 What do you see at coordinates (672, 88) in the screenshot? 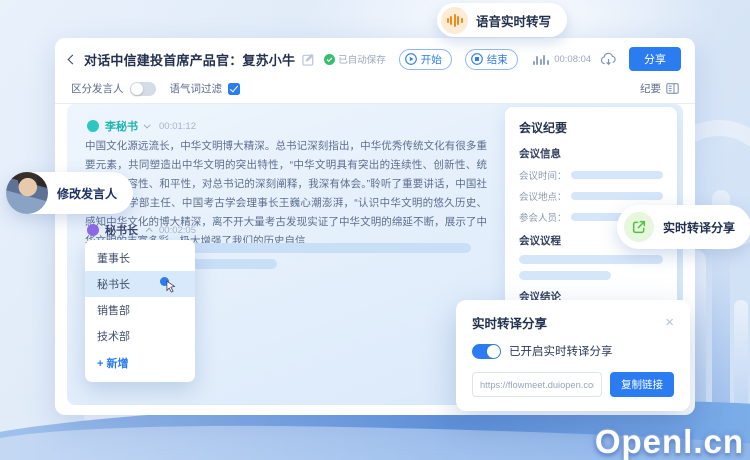
I see `minutes-panel-icon` at bounding box center [672, 88].